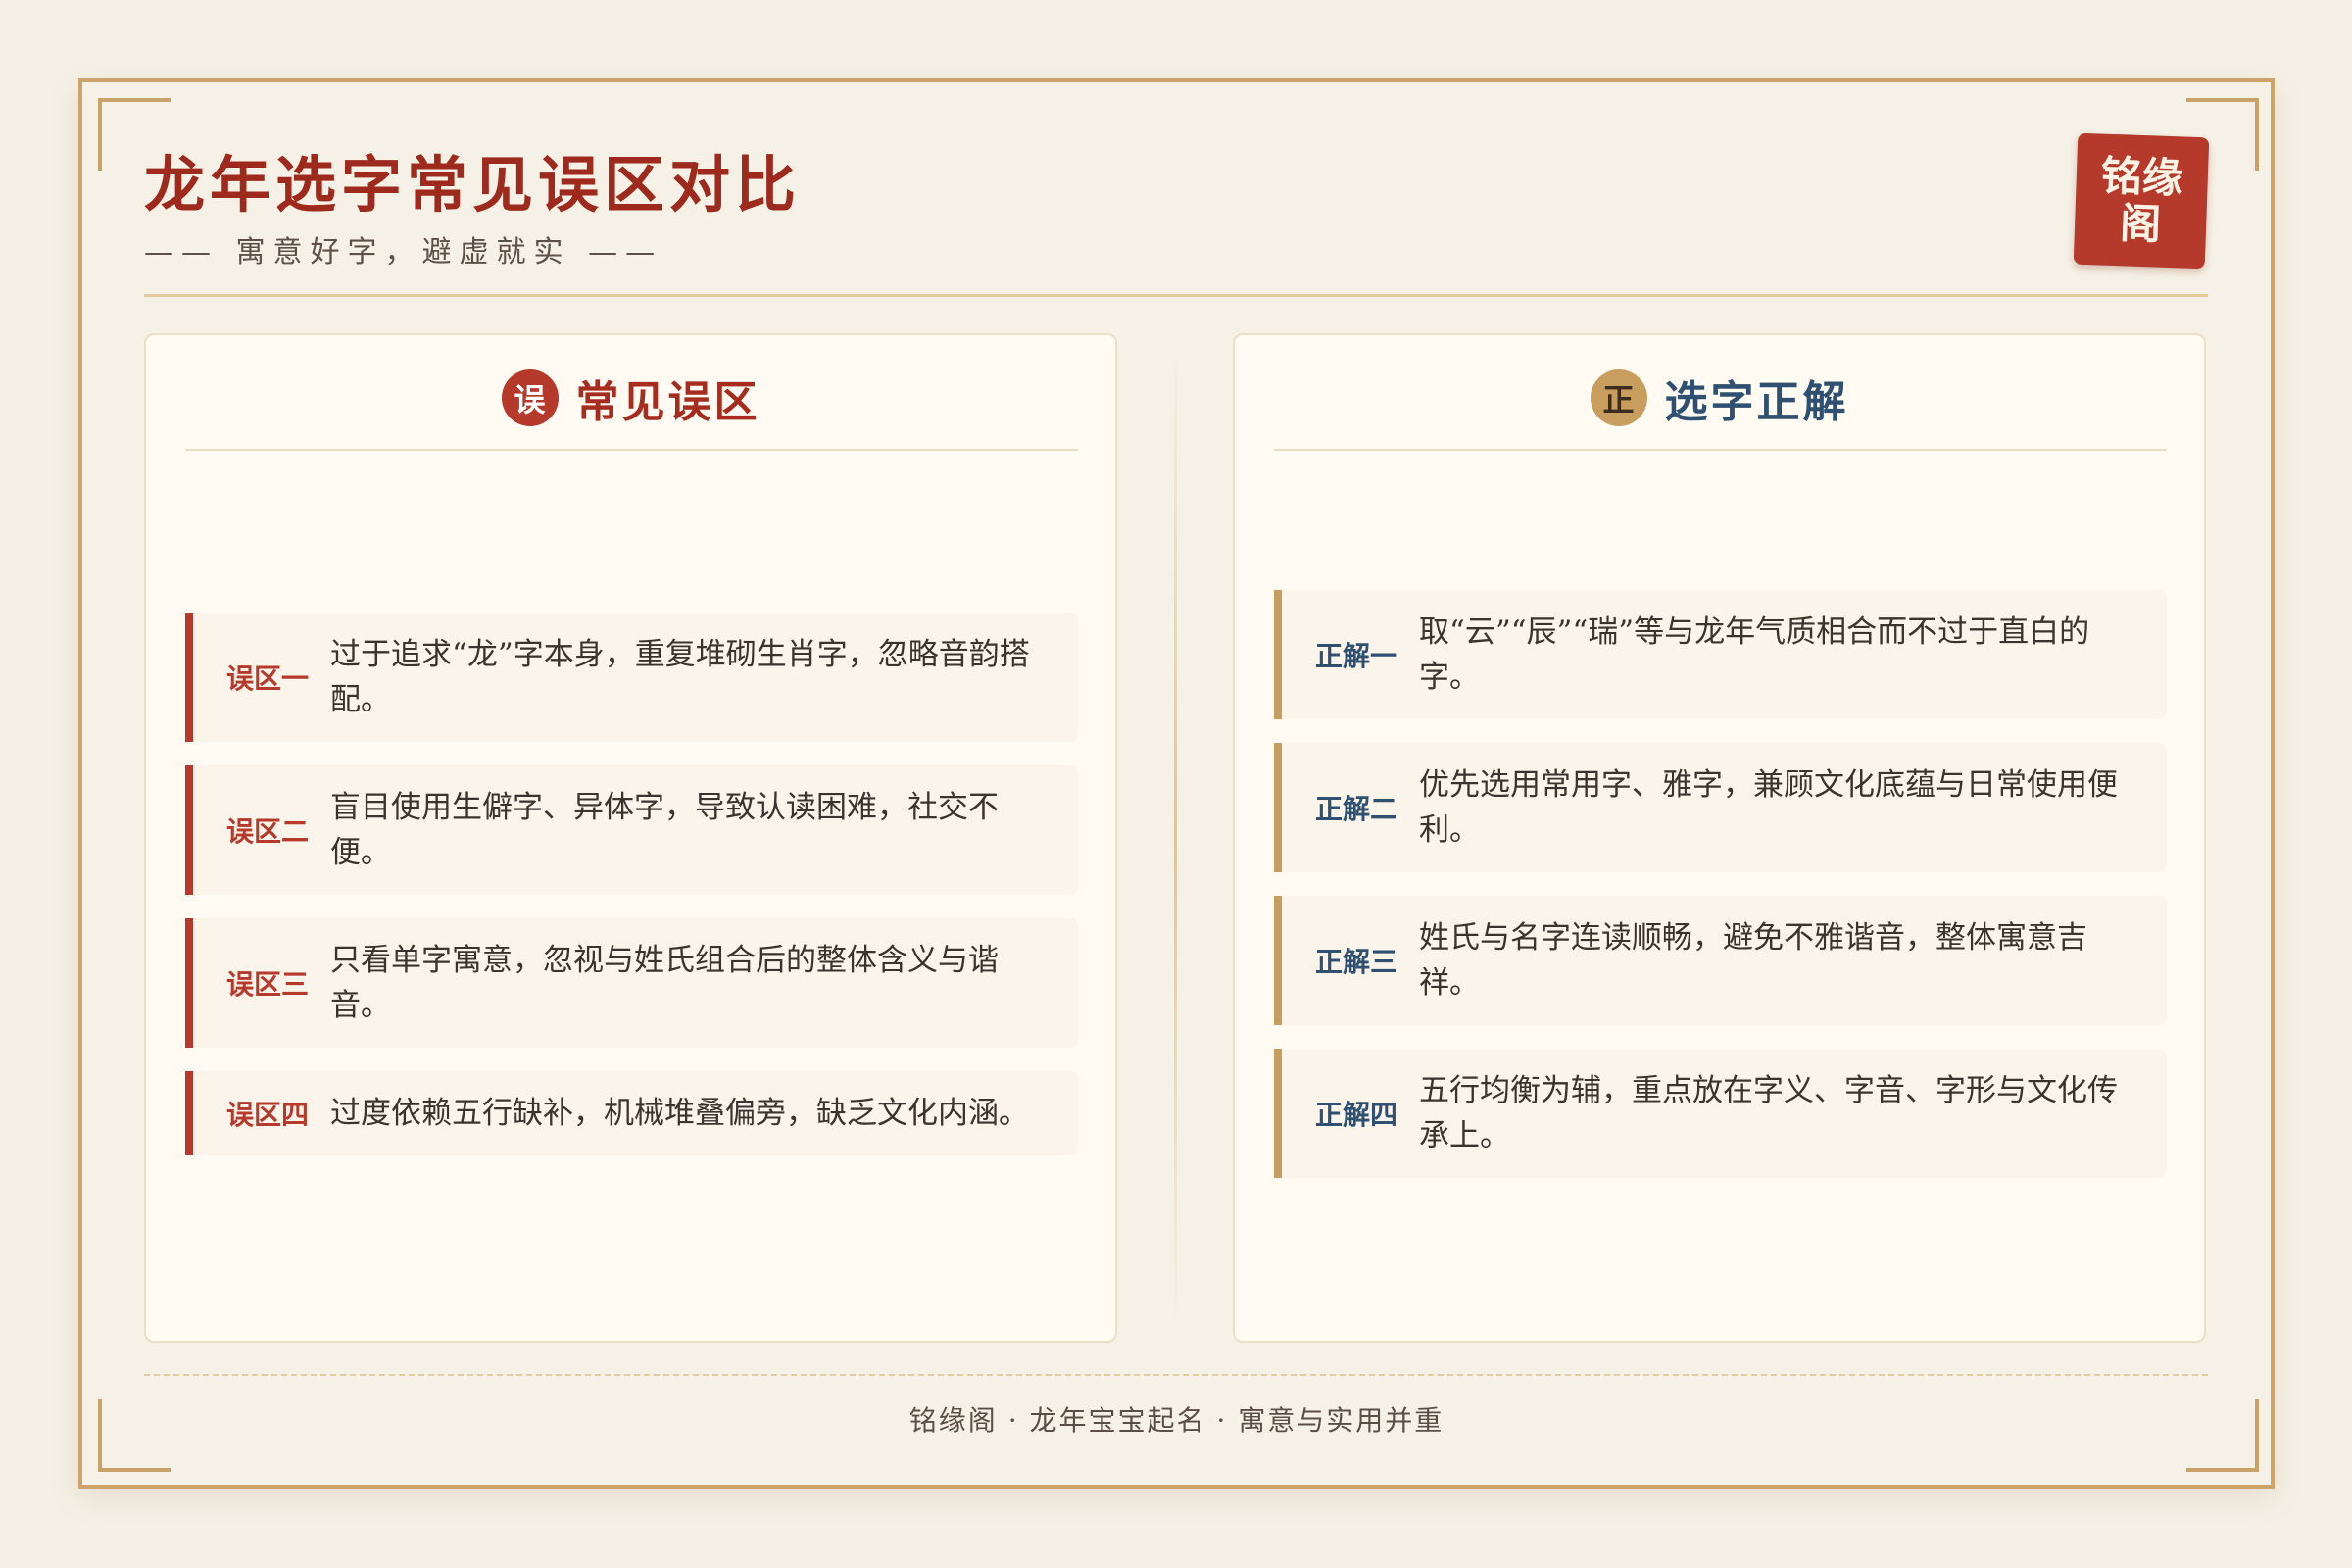 The image size is (2352, 1568). I want to click on mistake-badge-icon: 误, so click(530, 397).